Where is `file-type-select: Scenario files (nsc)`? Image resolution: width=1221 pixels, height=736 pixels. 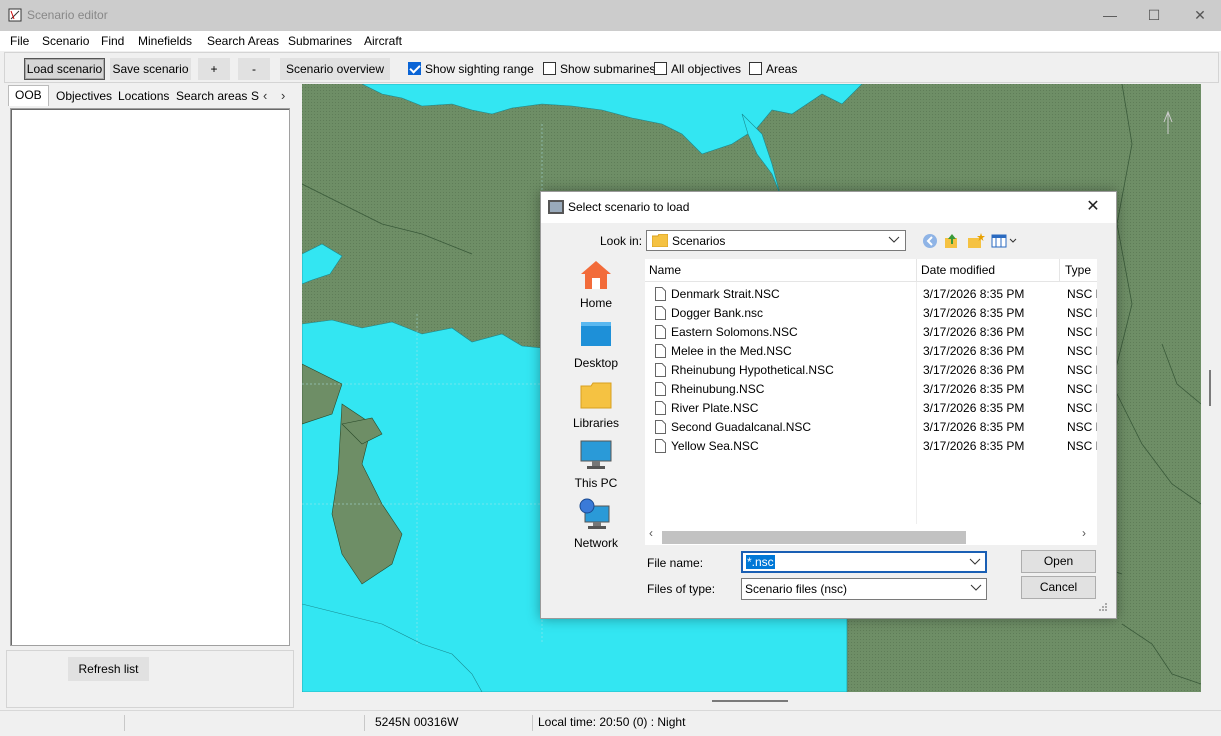
file-type-select: Scenario files (nsc) is located at coordinates (864, 589).